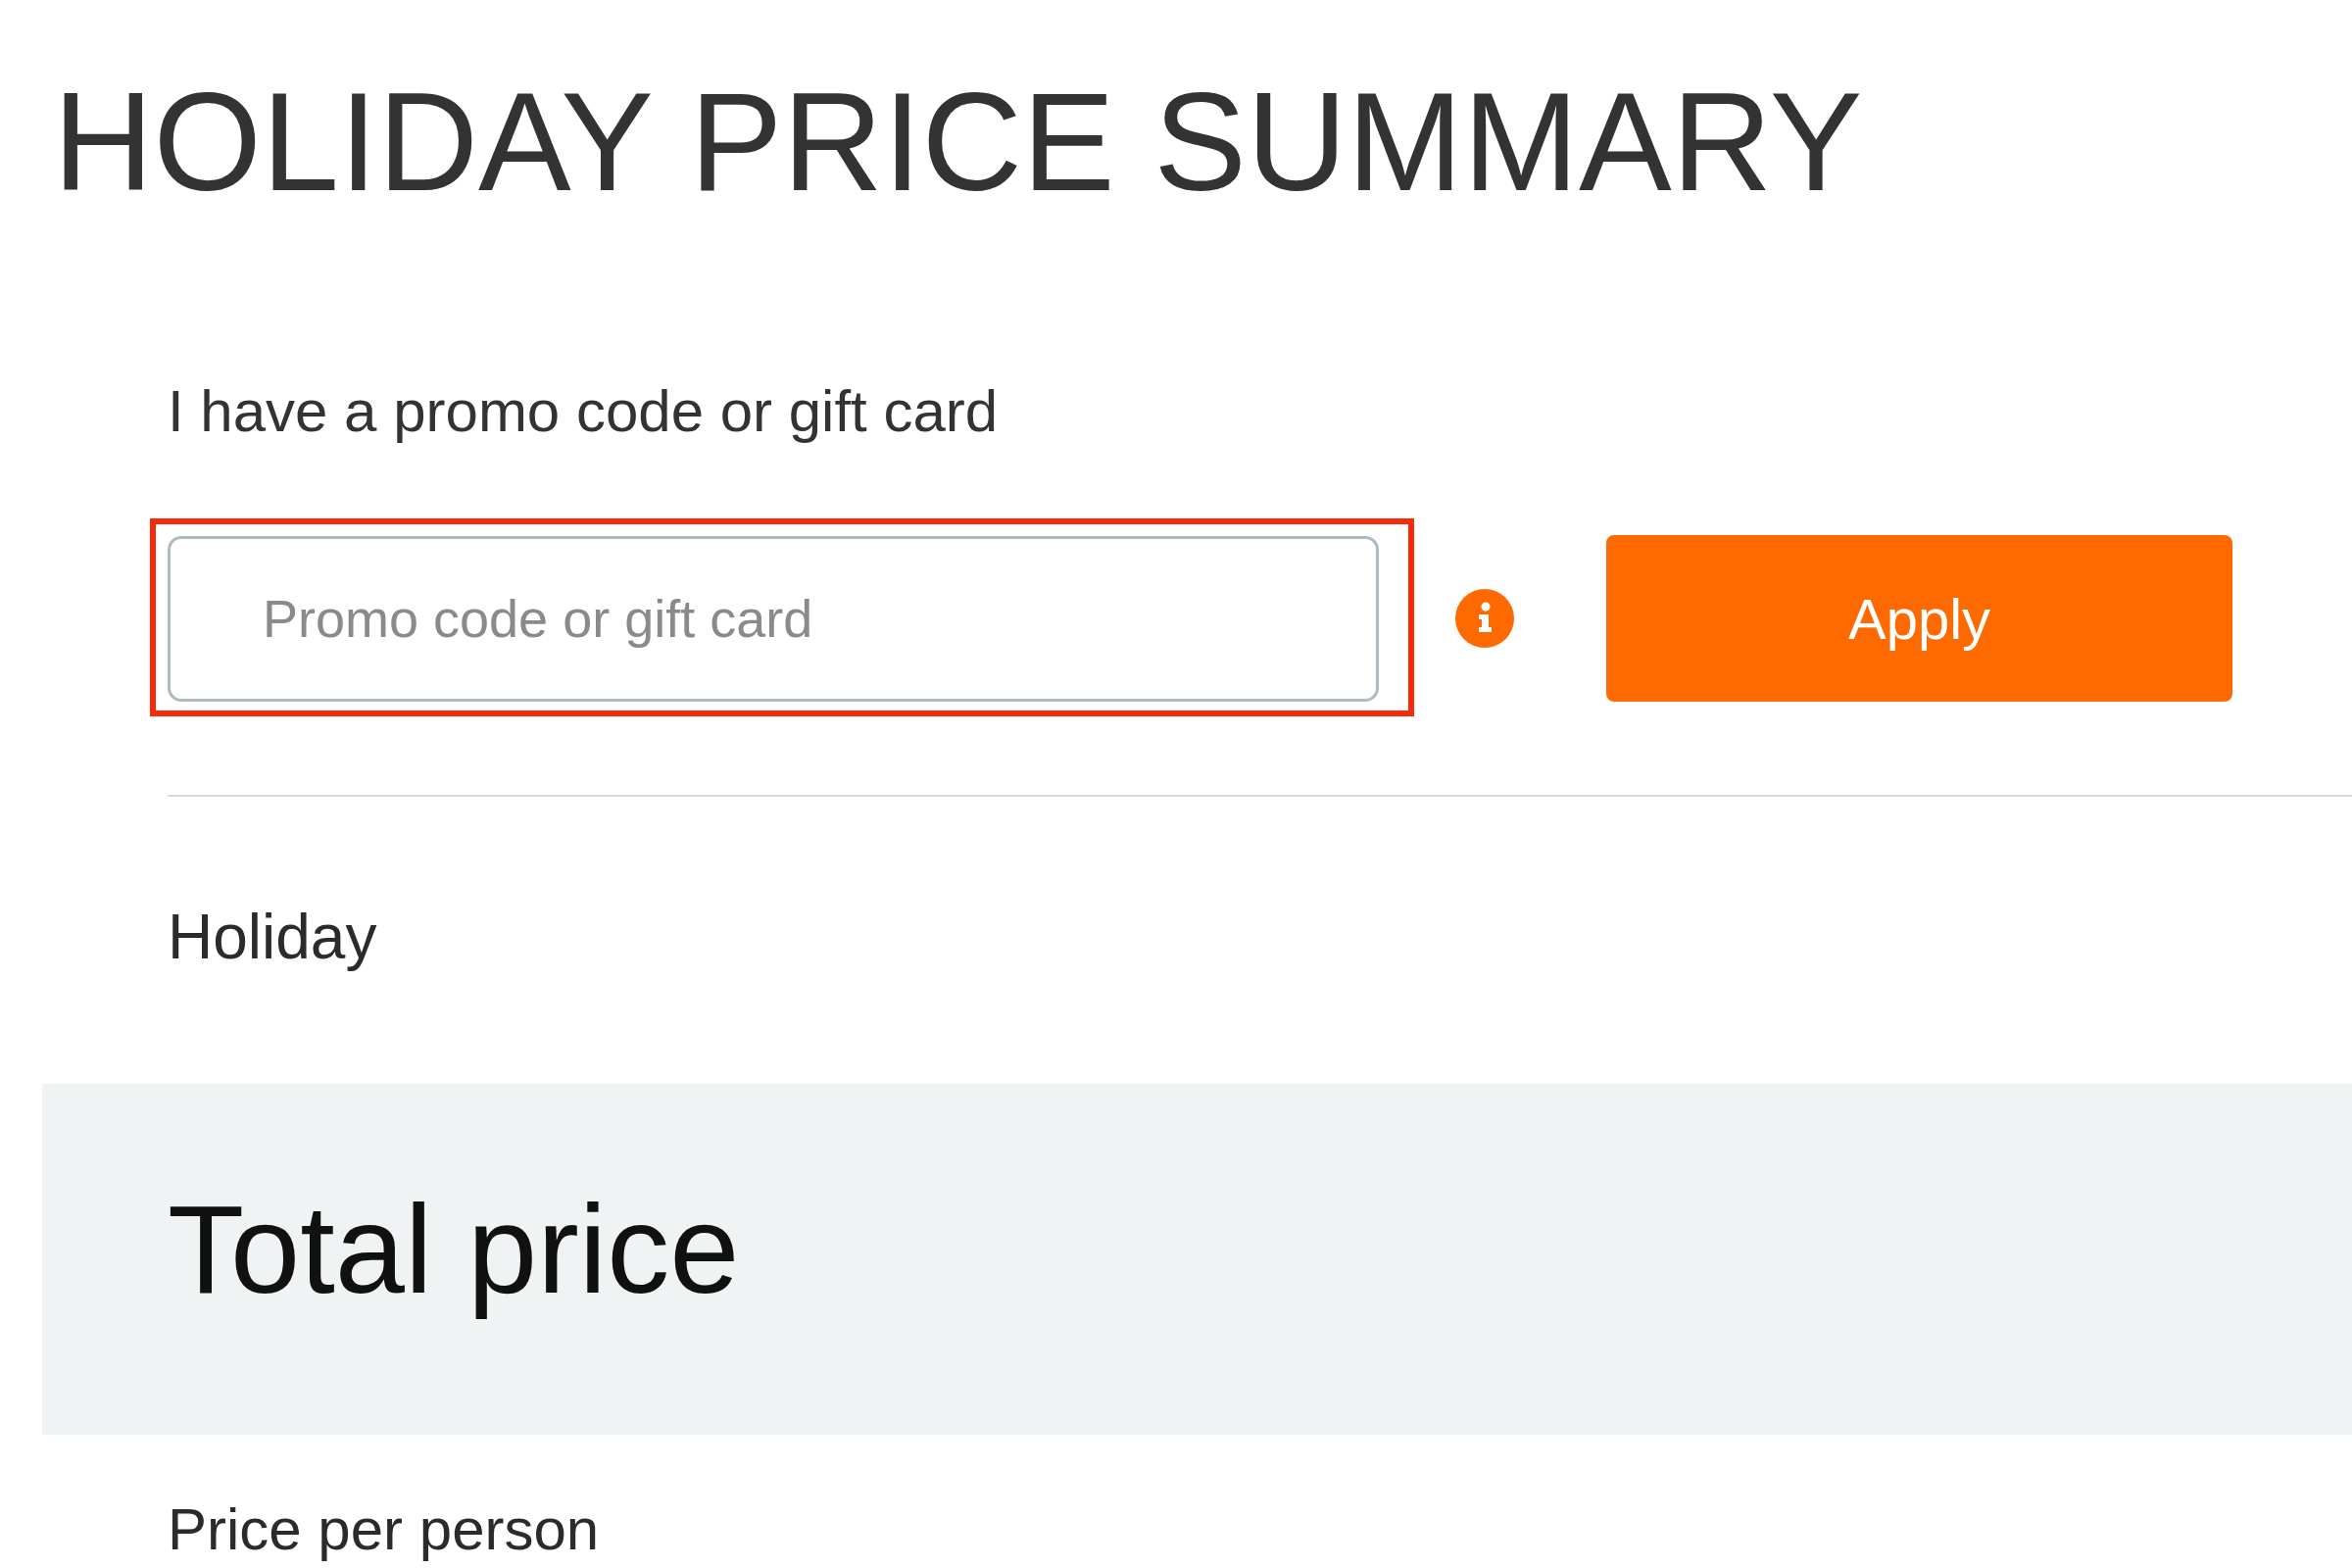  I want to click on price-per-person-label: Price per person, so click(384, 1528).